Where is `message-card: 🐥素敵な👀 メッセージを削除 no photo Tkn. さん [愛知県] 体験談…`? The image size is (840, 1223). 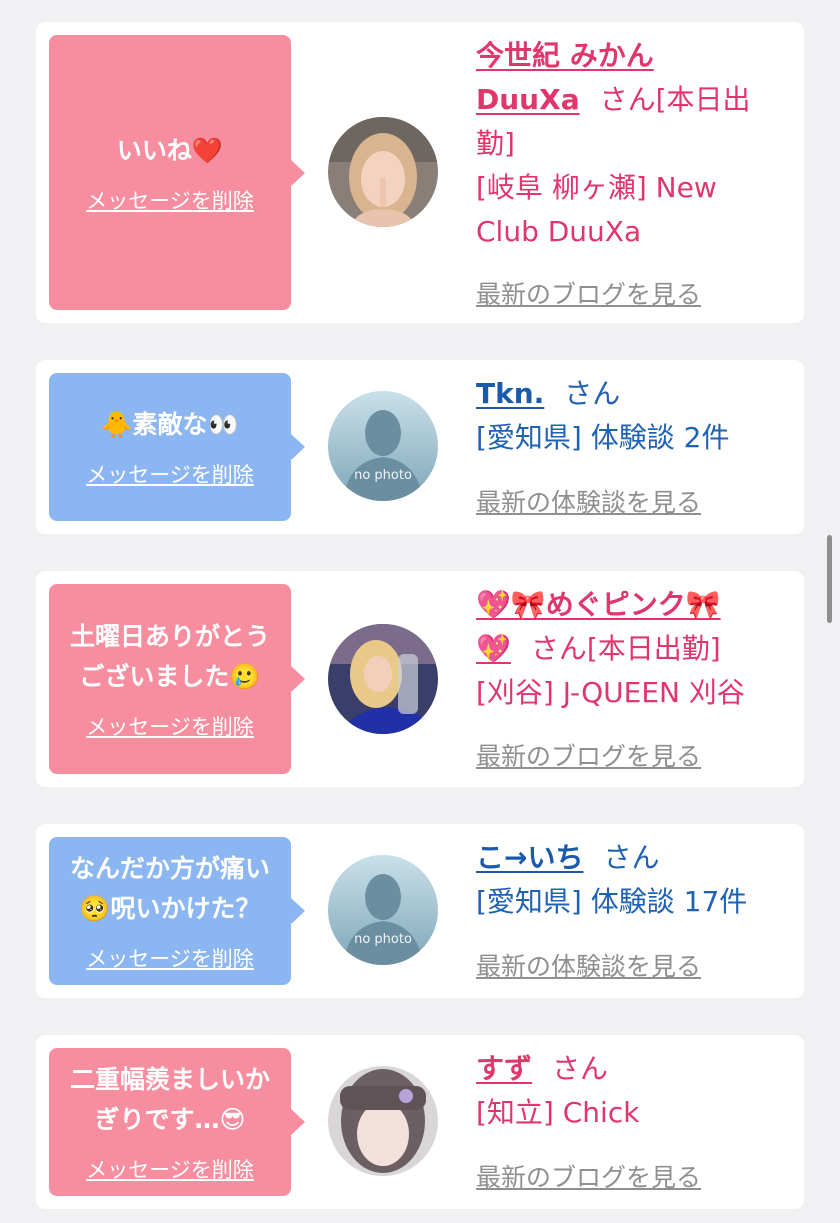
message-card: 🐥素敵な👀 メッセージを削除 no photo Tkn. さん [愛知県] 体験談… is located at coordinates (420, 447).